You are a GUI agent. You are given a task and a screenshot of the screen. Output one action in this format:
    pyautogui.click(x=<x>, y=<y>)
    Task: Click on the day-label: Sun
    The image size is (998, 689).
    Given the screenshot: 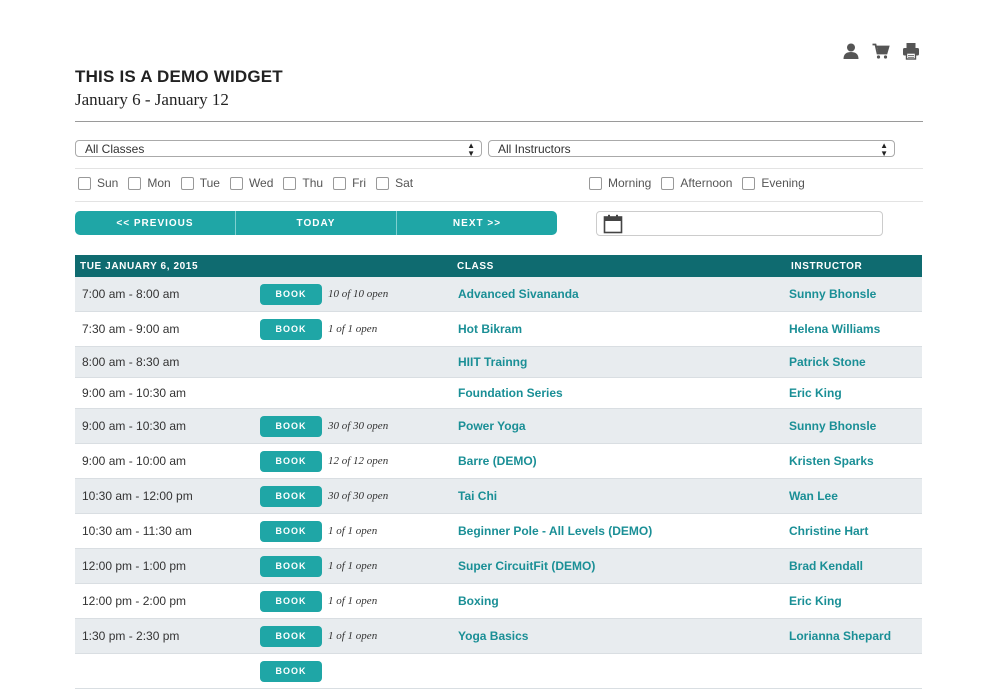 What is the action you would take?
    pyautogui.click(x=108, y=183)
    